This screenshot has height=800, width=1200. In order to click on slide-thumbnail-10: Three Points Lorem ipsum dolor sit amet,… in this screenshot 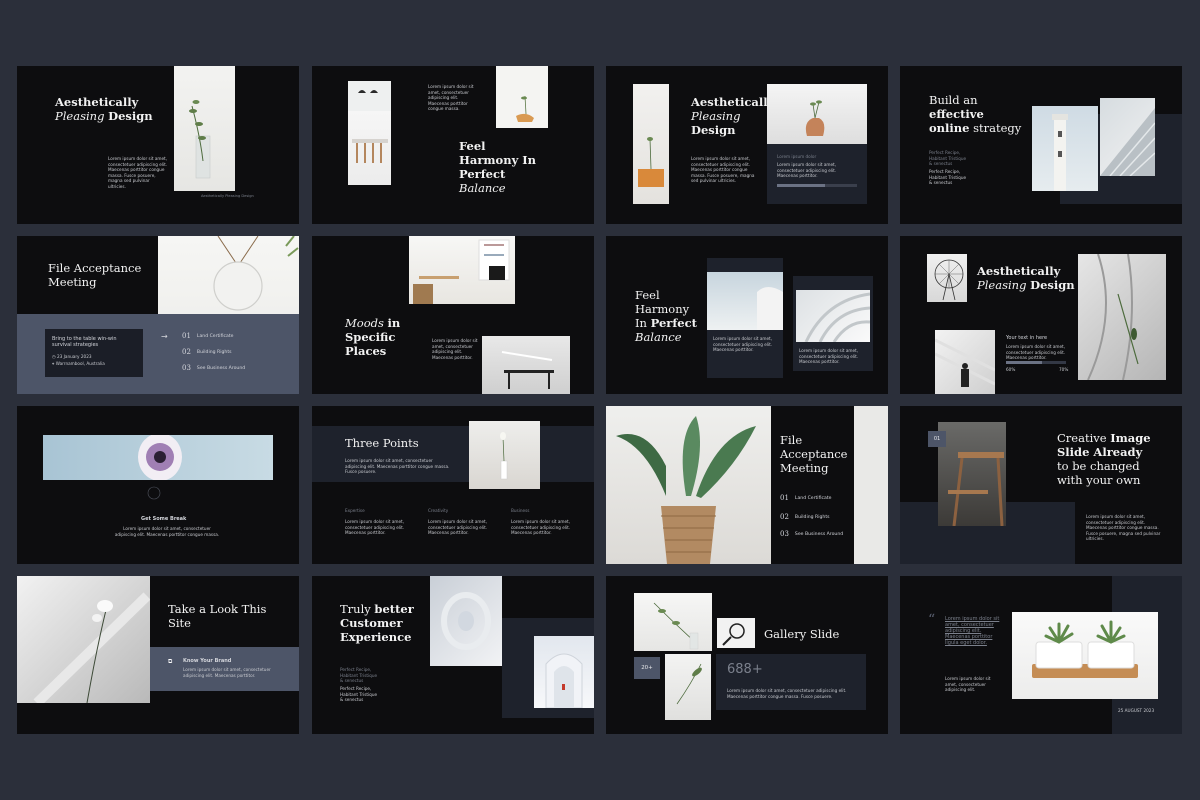, I will do `click(453, 485)`.